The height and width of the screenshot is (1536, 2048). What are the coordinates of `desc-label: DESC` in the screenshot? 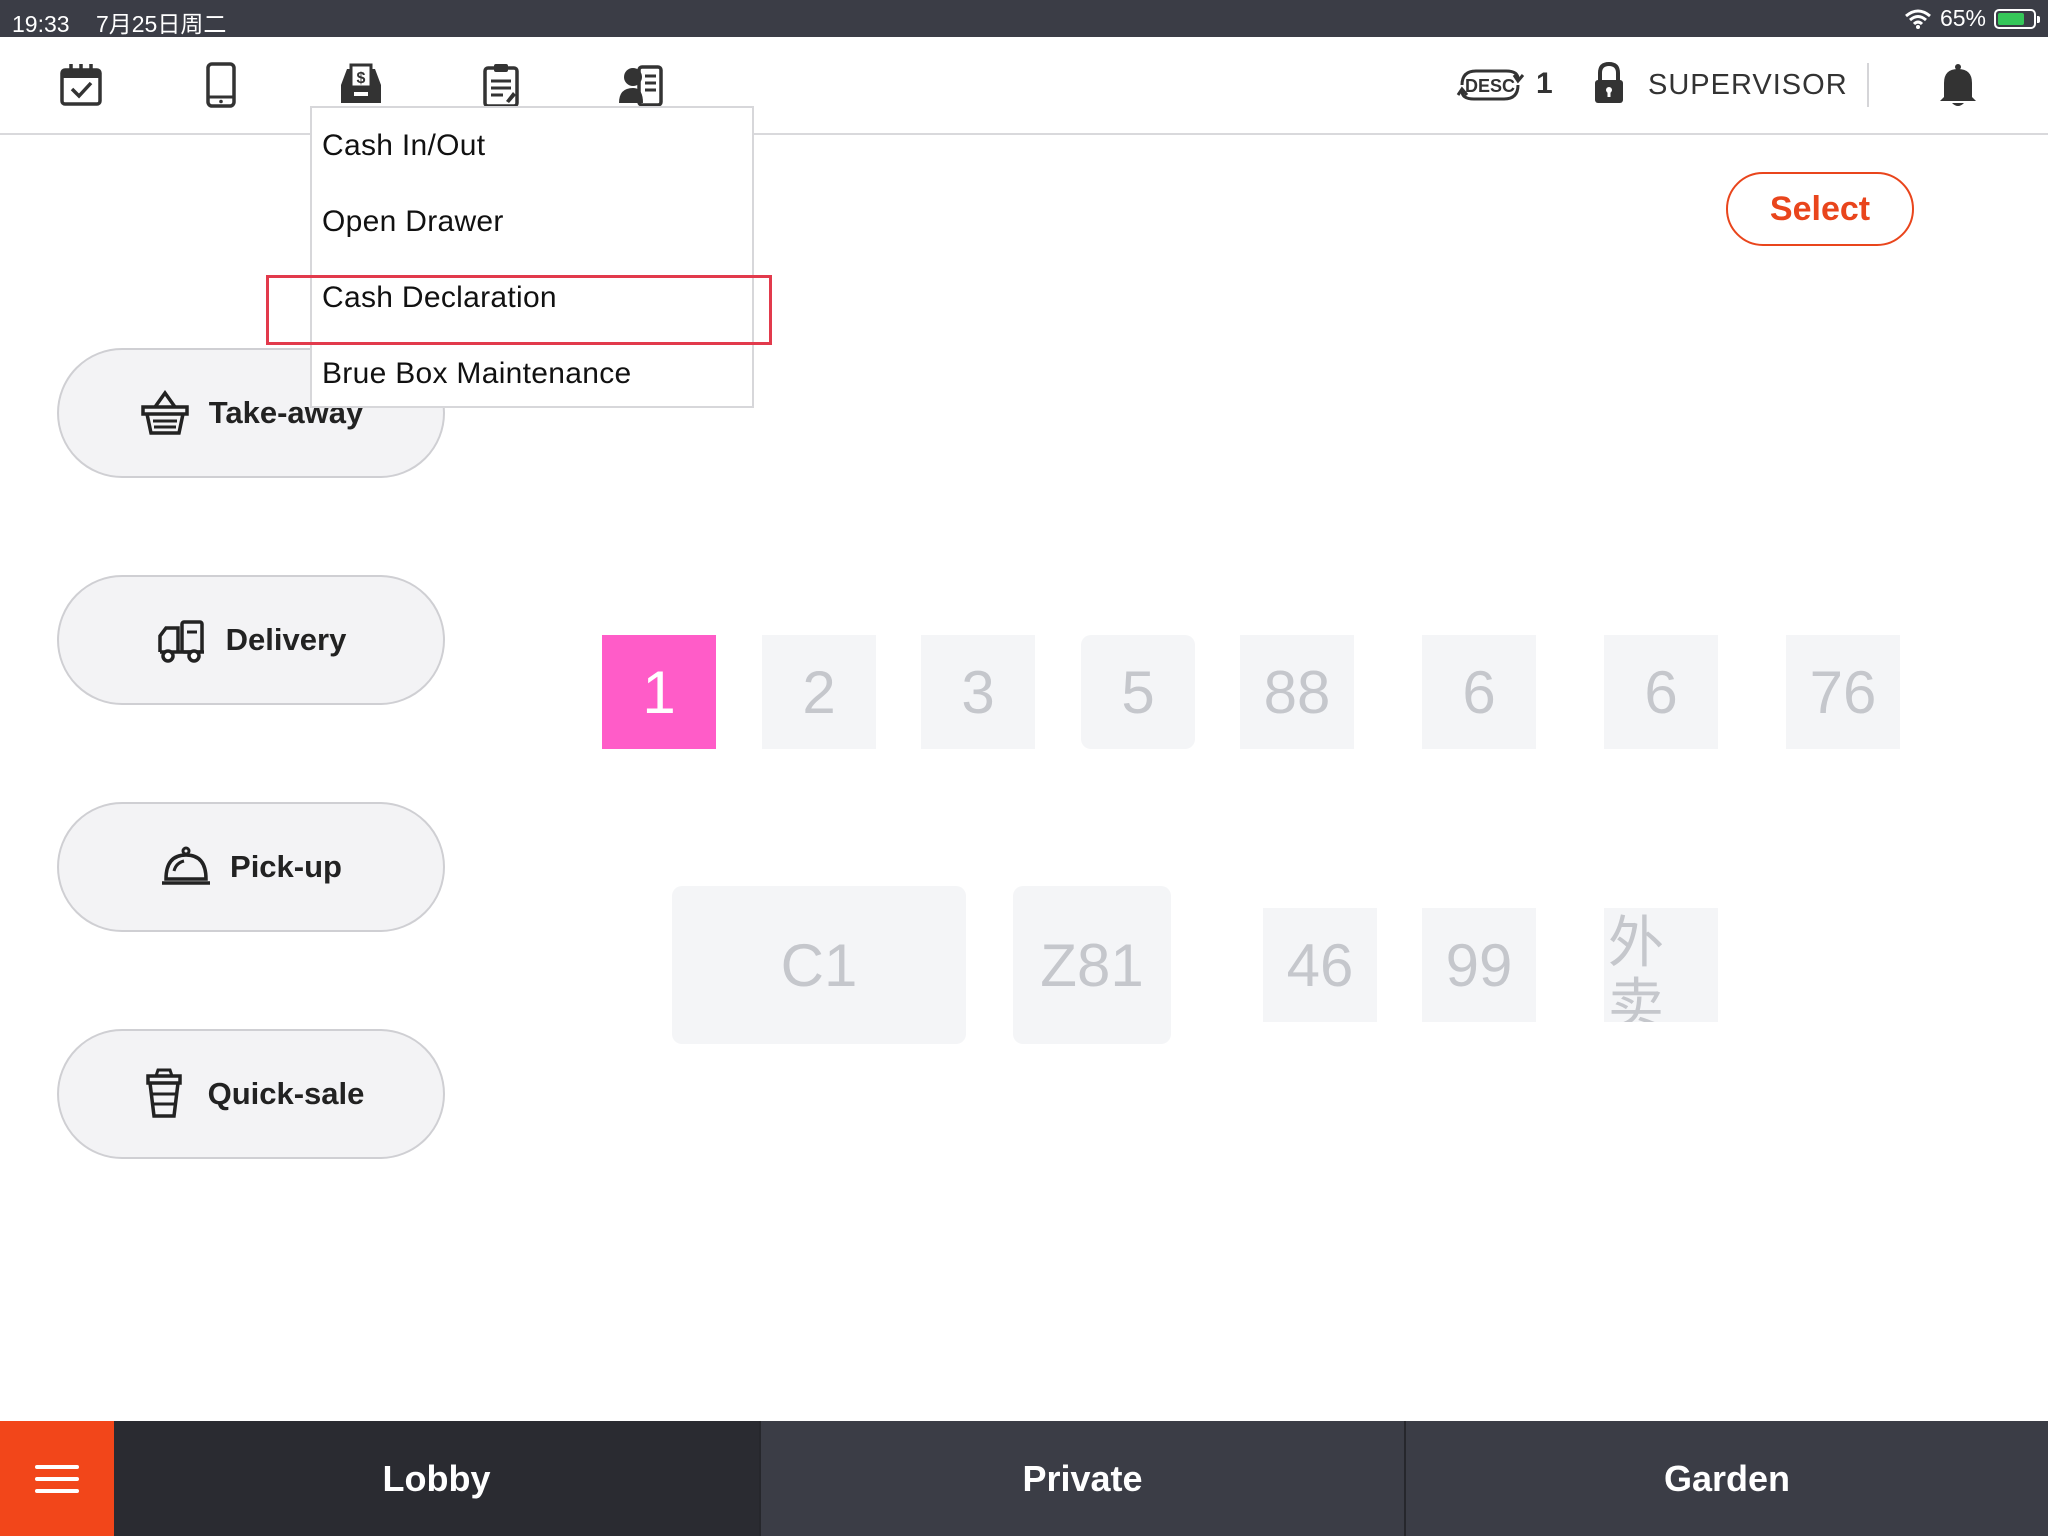 It's located at (1490, 86).